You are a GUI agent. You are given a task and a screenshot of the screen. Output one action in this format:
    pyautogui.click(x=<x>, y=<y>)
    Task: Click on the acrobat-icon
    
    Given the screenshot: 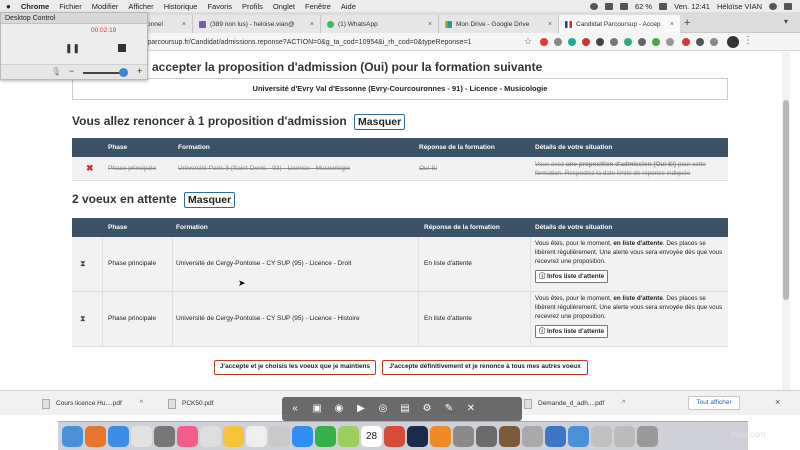 What is the action you would take?
    pyautogui.click(x=394, y=436)
    